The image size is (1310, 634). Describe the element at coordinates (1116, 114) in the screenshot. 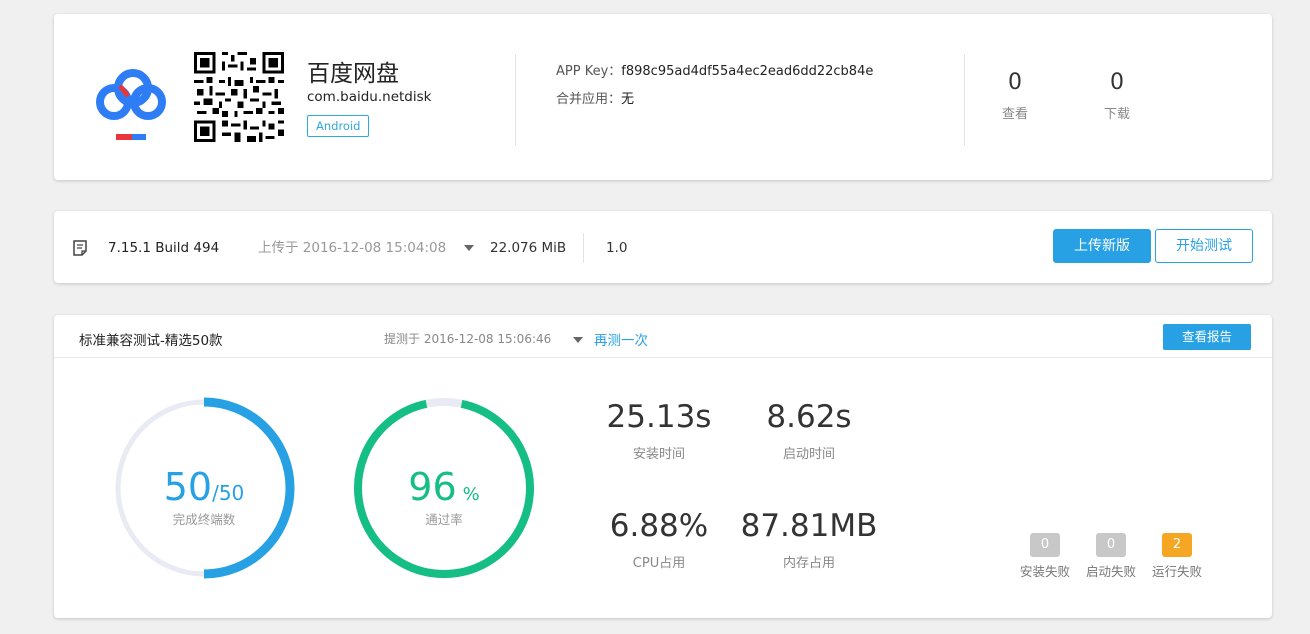

I see `downloads-label: 下载` at that location.